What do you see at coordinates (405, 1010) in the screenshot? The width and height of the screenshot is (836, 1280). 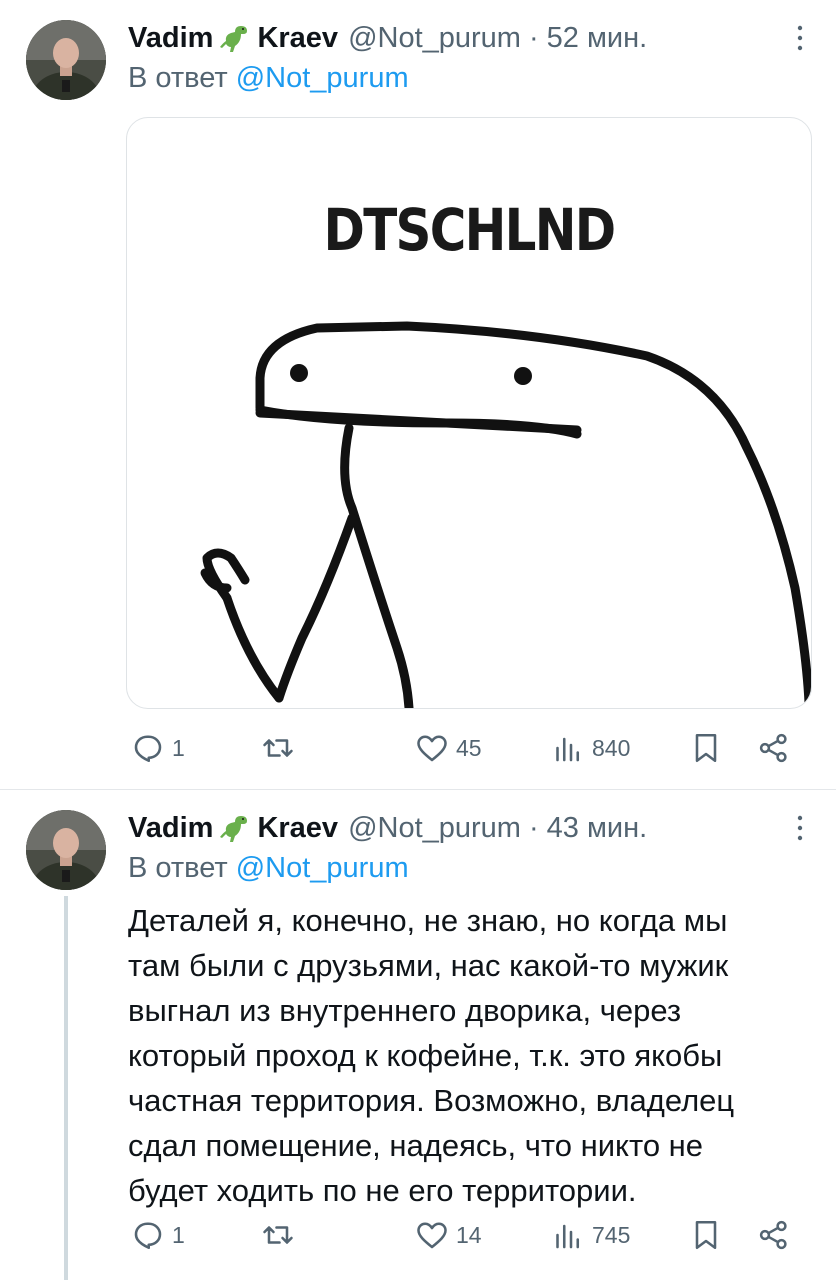 I see `tweet-text-line: выгнал из внутреннего дворика, через` at bounding box center [405, 1010].